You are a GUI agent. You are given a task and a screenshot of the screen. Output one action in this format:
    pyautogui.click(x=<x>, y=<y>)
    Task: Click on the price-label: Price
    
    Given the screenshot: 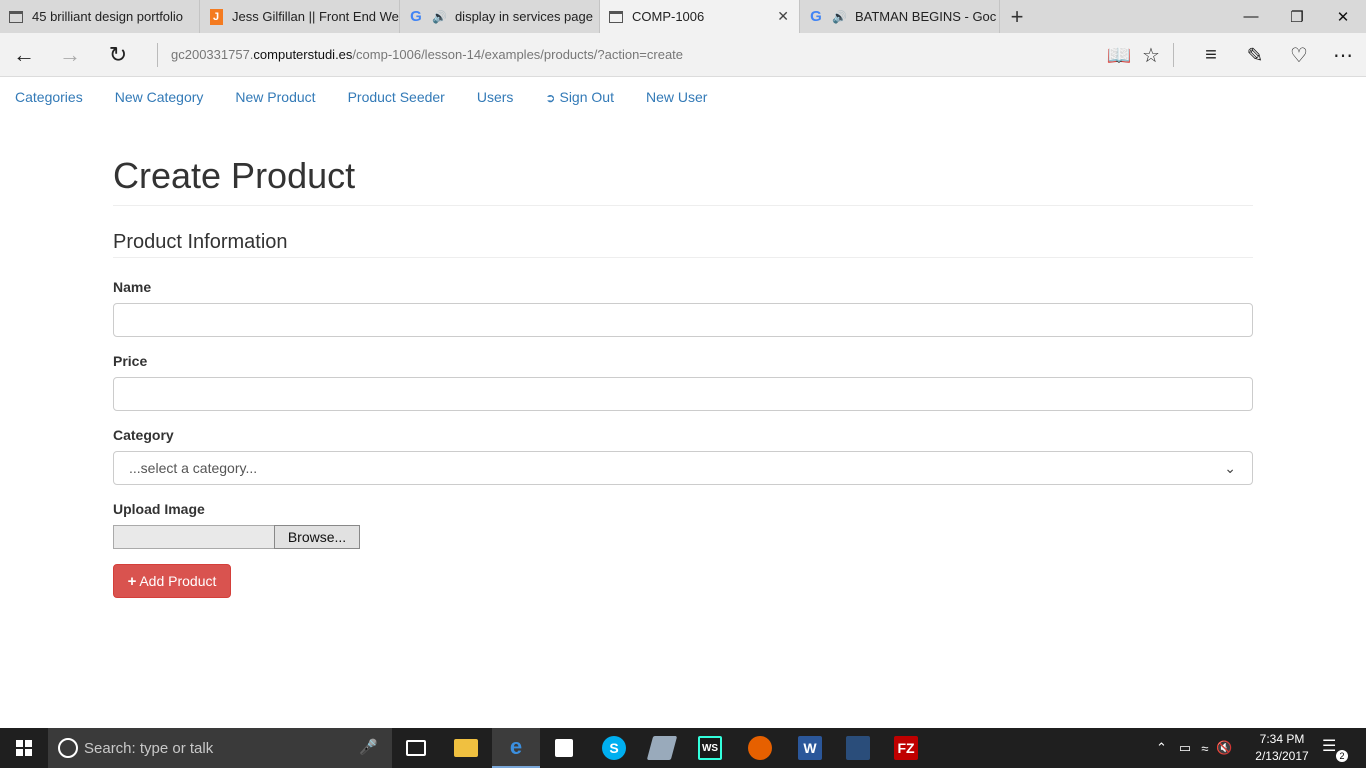 What is the action you would take?
    pyautogui.click(x=130, y=361)
    